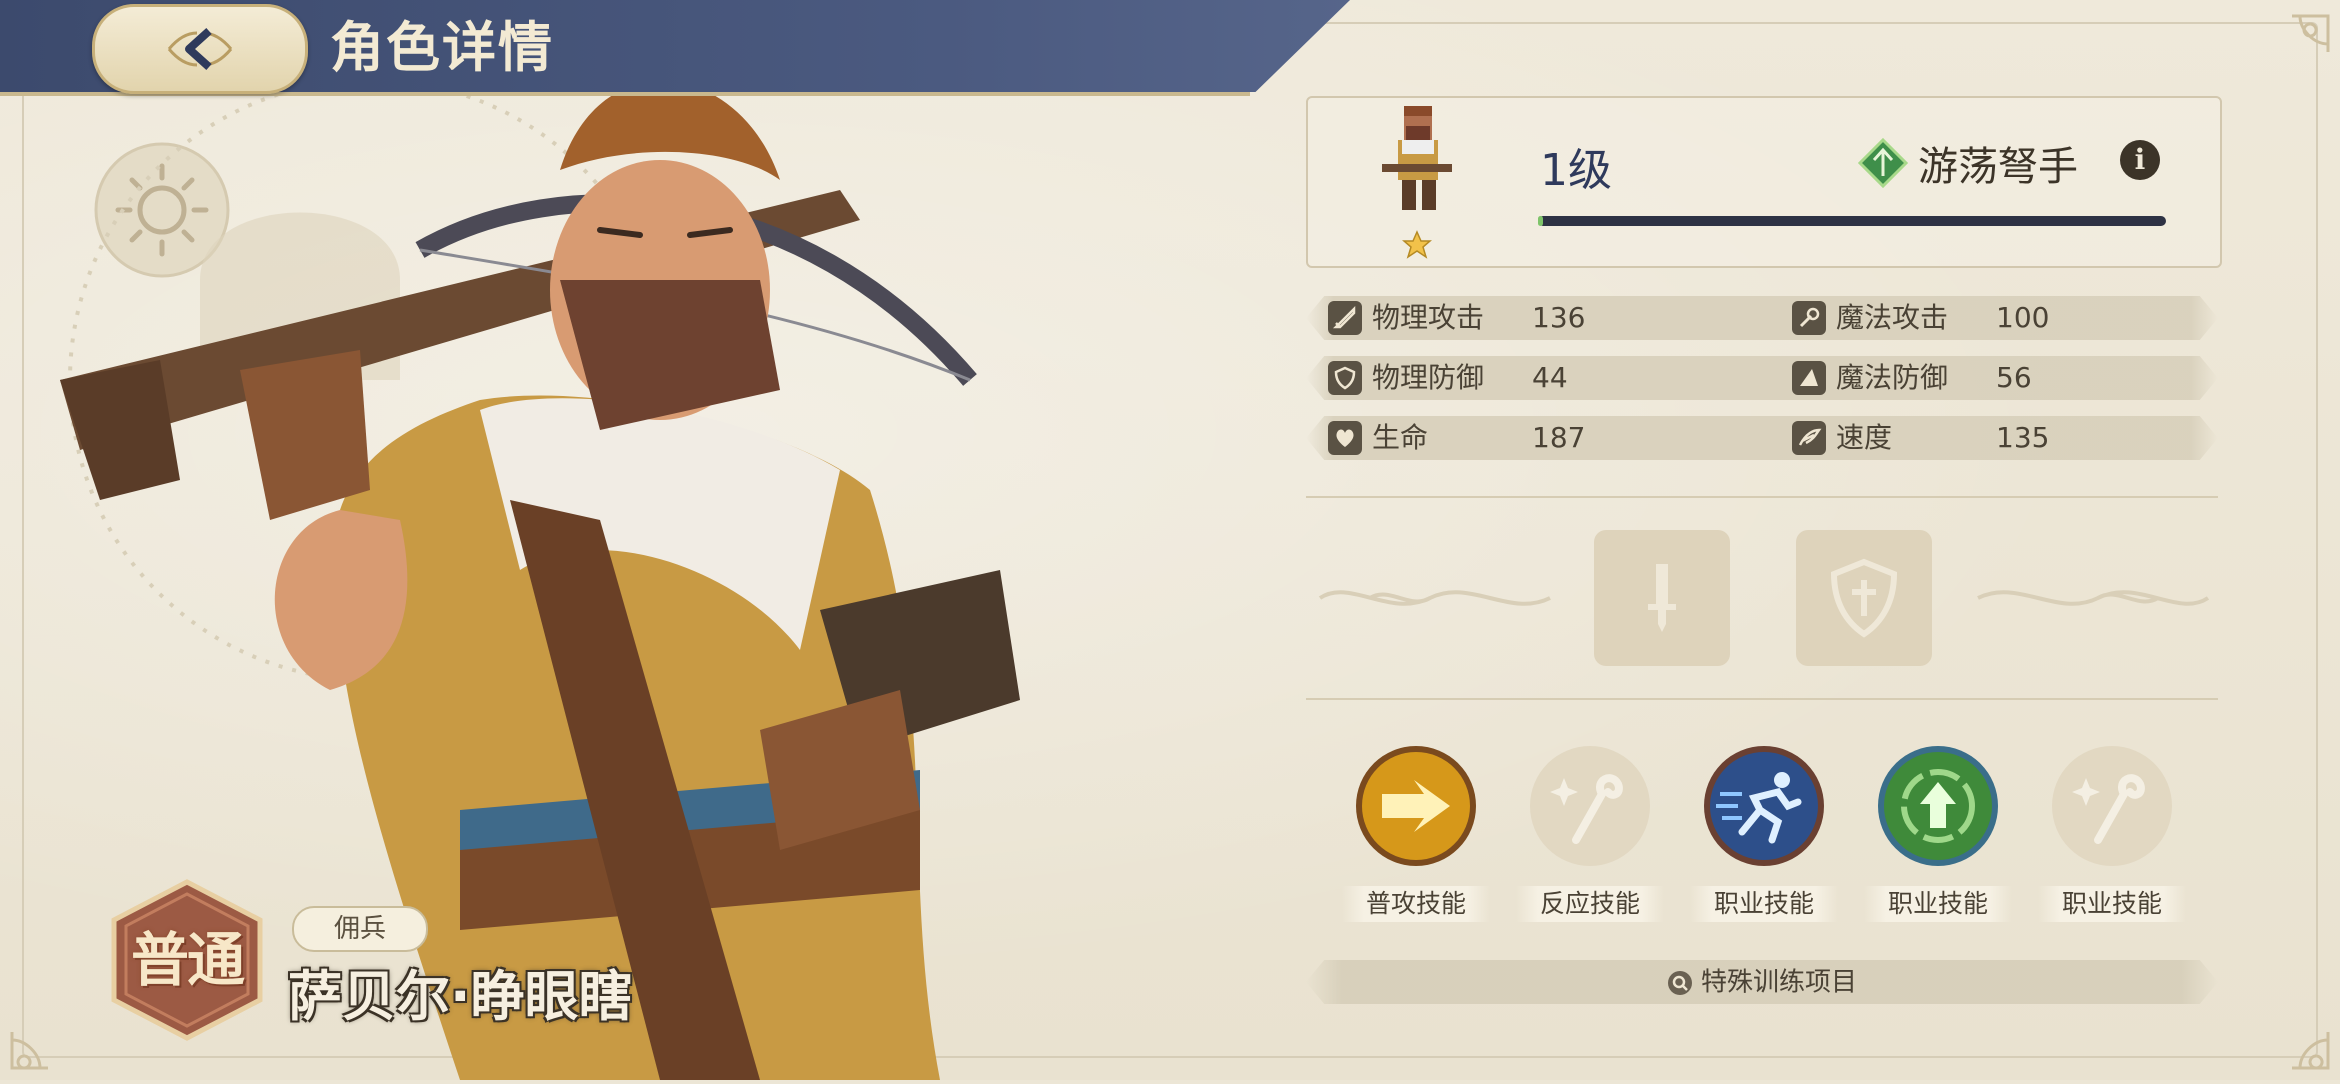 The height and width of the screenshot is (1084, 2340). I want to click on back-arrow-icon, so click(200, 49).